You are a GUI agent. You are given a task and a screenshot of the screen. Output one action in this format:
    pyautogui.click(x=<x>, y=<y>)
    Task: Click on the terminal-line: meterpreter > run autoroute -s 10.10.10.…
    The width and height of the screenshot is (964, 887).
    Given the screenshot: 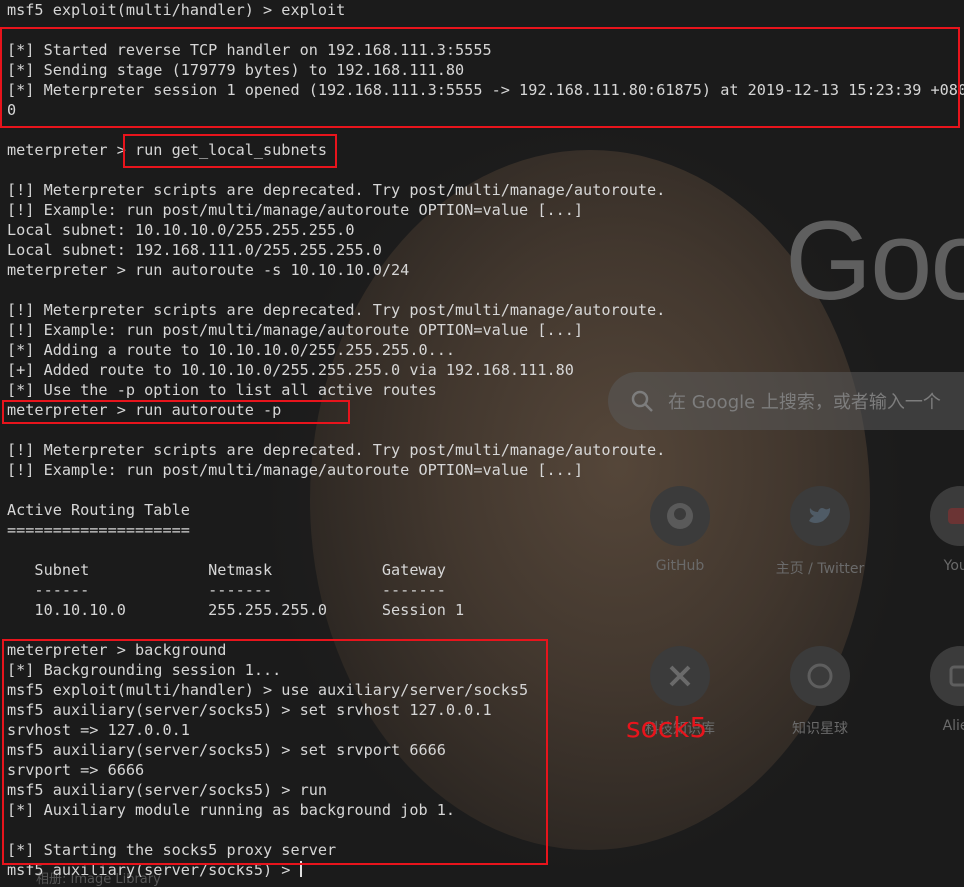 What is the action you would take?
    pyautogui.click(x=208, y=270)
    